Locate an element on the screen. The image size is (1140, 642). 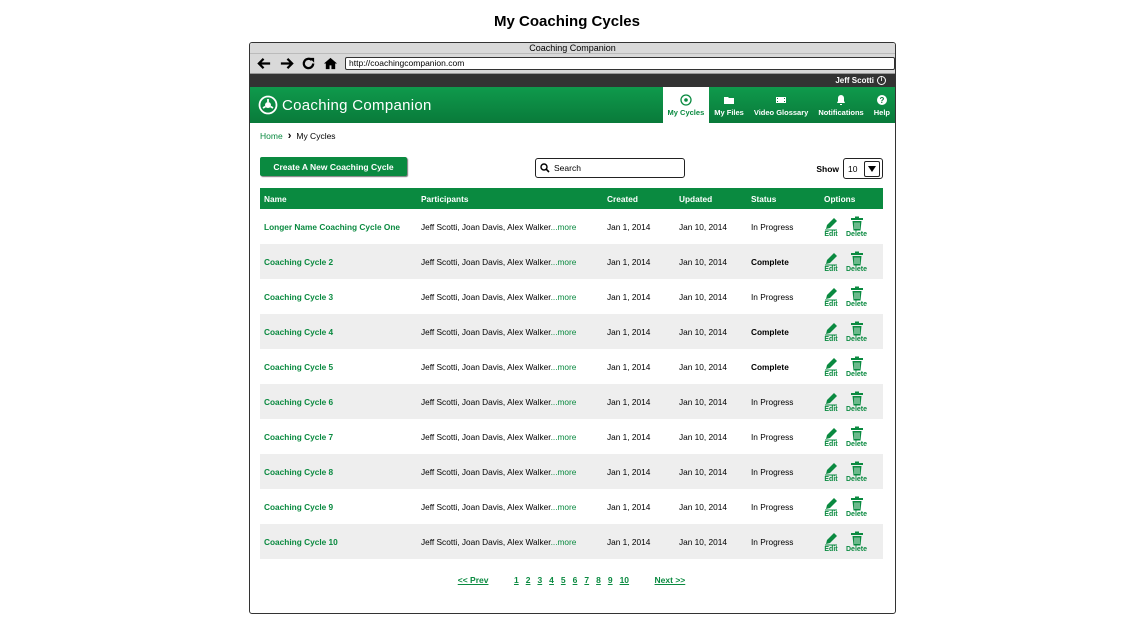
breadcrumb-home: Home is located at coordinates (271, 136).